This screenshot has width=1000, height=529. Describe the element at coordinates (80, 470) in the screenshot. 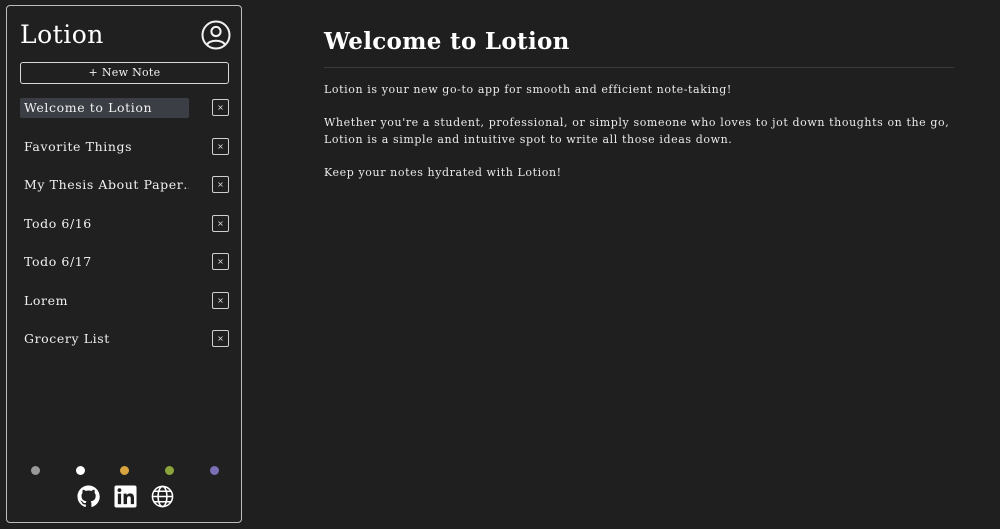

I see `theme-swatch-white` at that location.